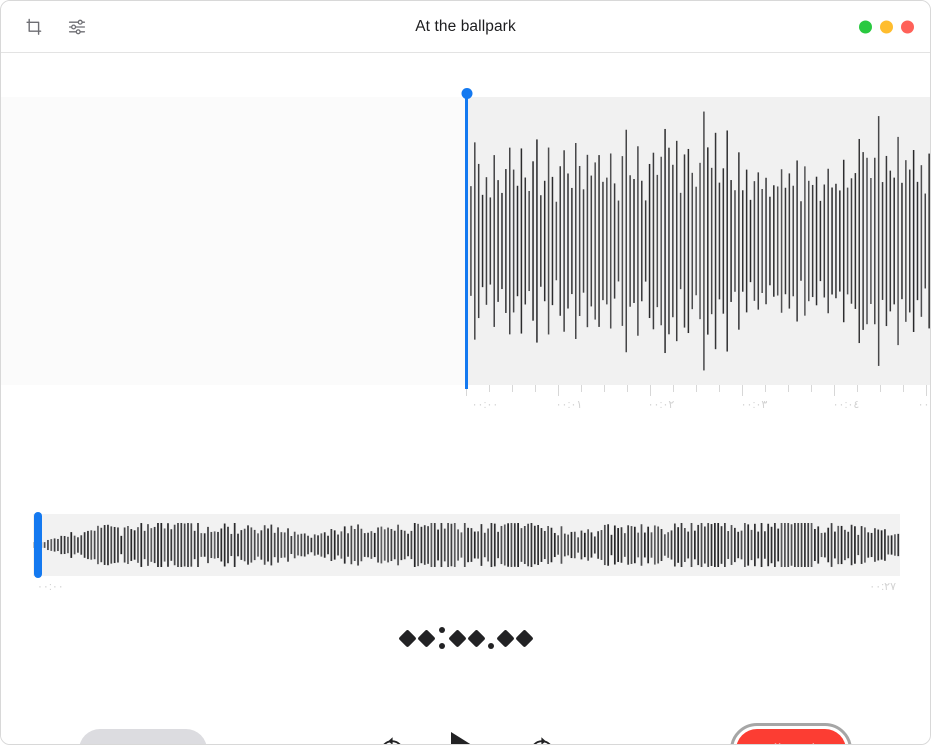 The image size is (931, 745). I want to click on play-button, so click(466, 738).